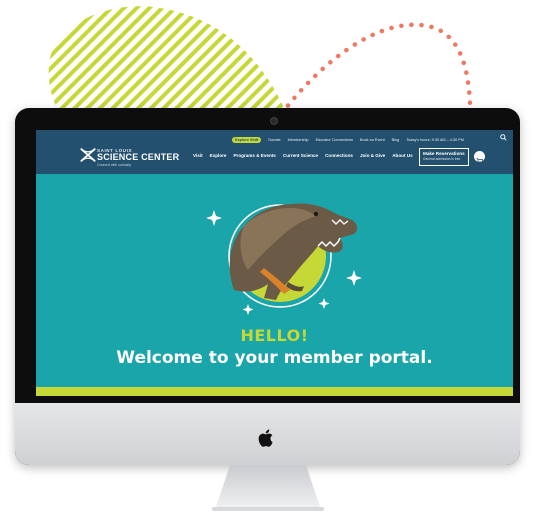  I want to click on apple-logo-icon, so click(265, 438).